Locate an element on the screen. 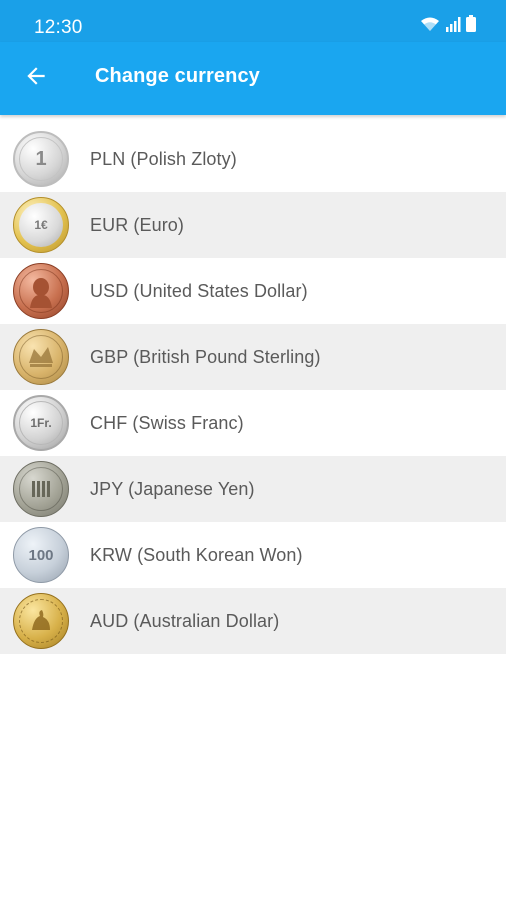 The image size is (506, 900). currency-row-usd: USD (United States Dollar) is located at coordinates (253, 291).